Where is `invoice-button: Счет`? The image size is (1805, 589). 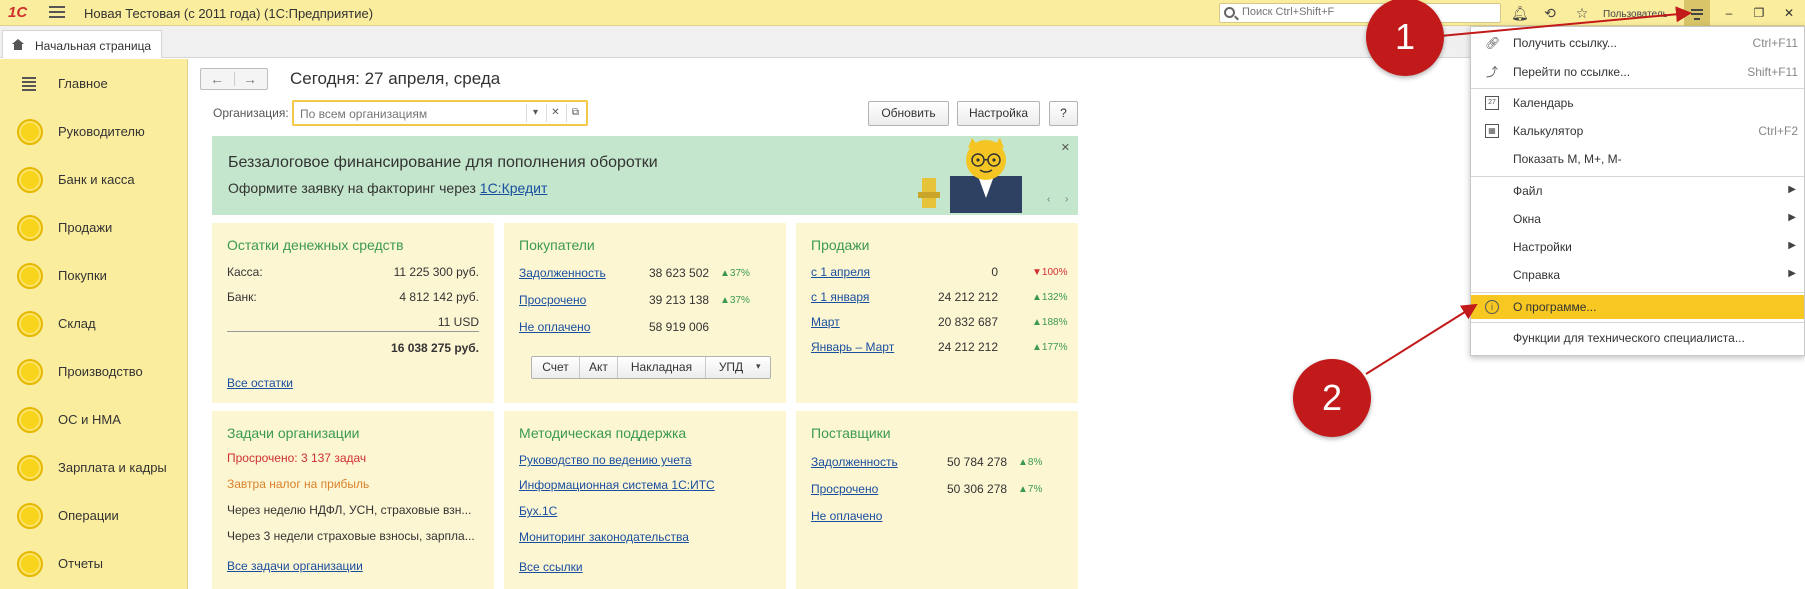 invoice-button: Счет is located at coordinates (556, 367).